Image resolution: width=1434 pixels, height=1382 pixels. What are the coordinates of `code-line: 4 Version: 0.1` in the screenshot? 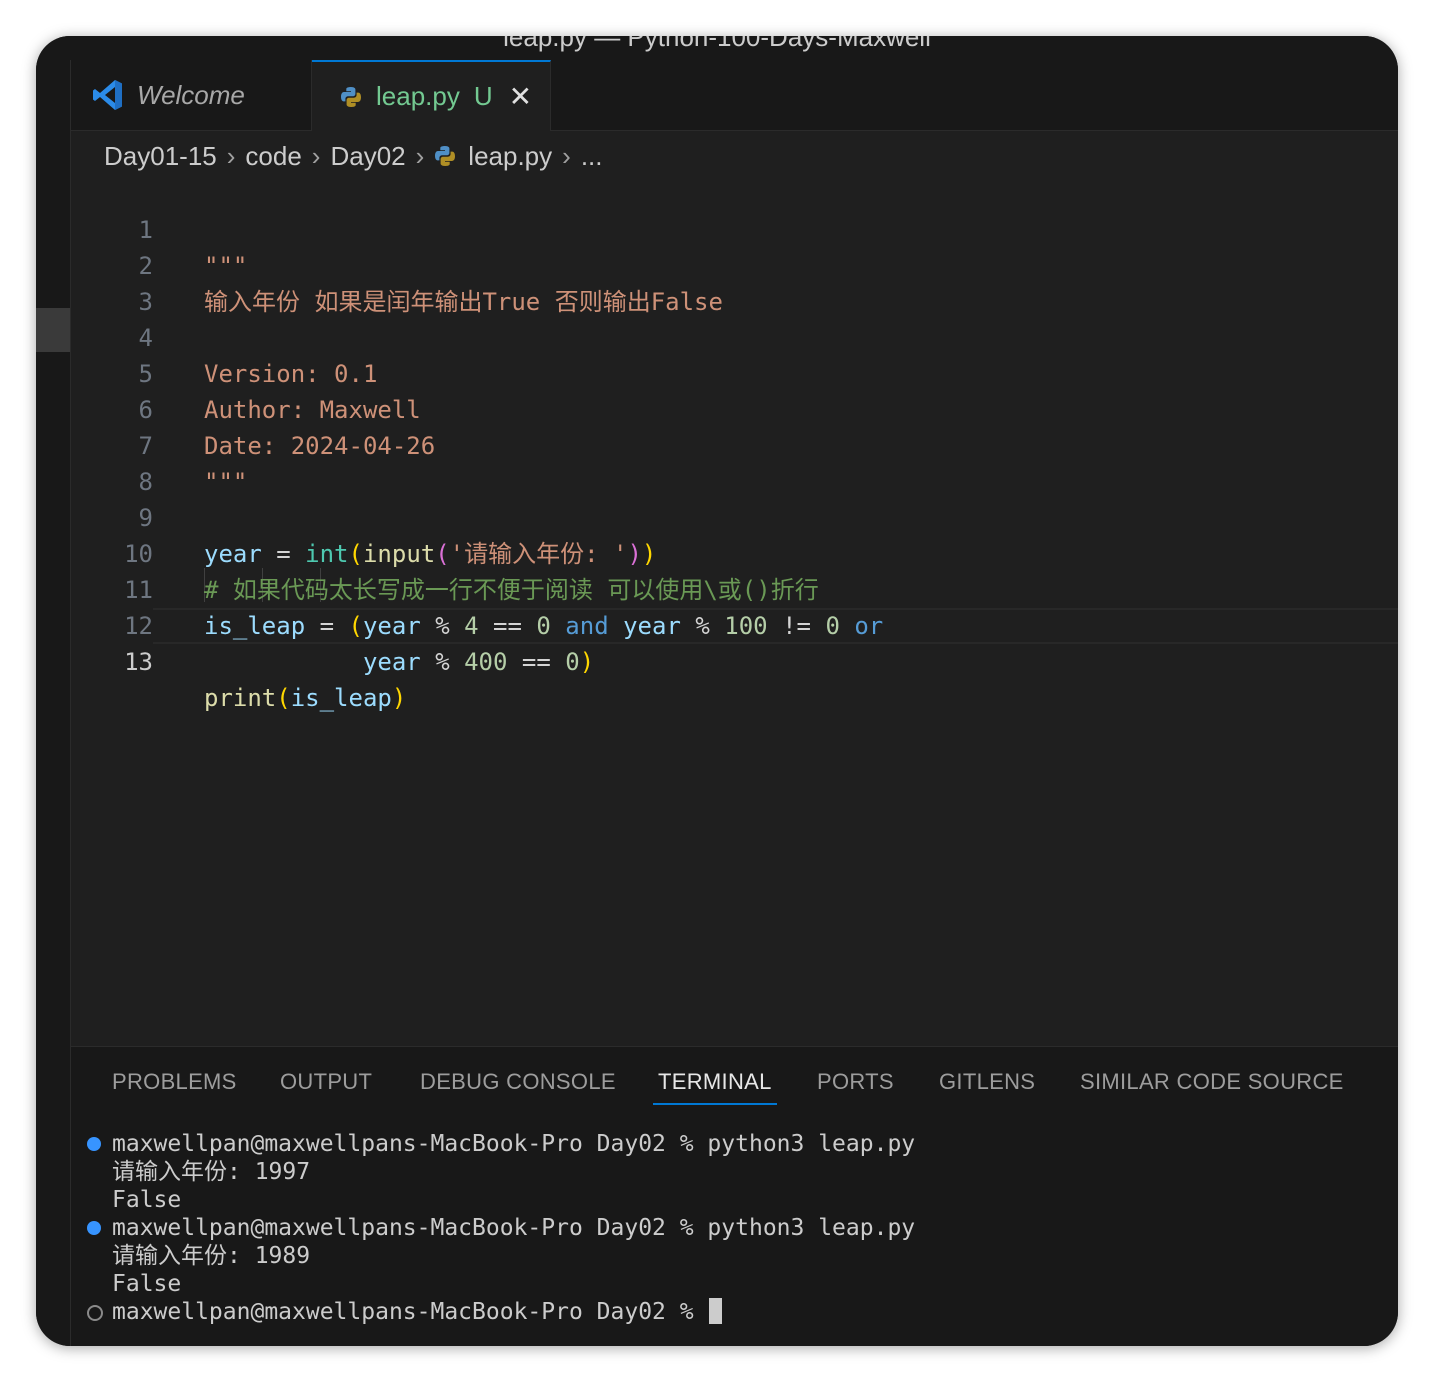 It's located at (734, 336).